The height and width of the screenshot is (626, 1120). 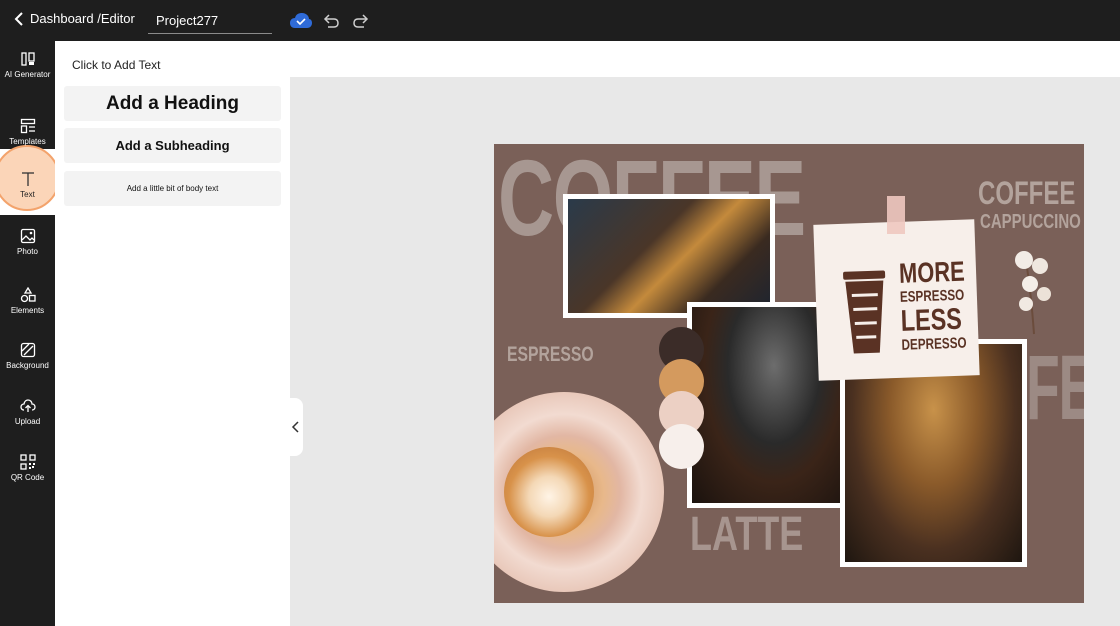 What do you see at coordinates (27, 365) in the screenshot?
I see `sidebar-item-label: Background` at bounding box center [27, 365].